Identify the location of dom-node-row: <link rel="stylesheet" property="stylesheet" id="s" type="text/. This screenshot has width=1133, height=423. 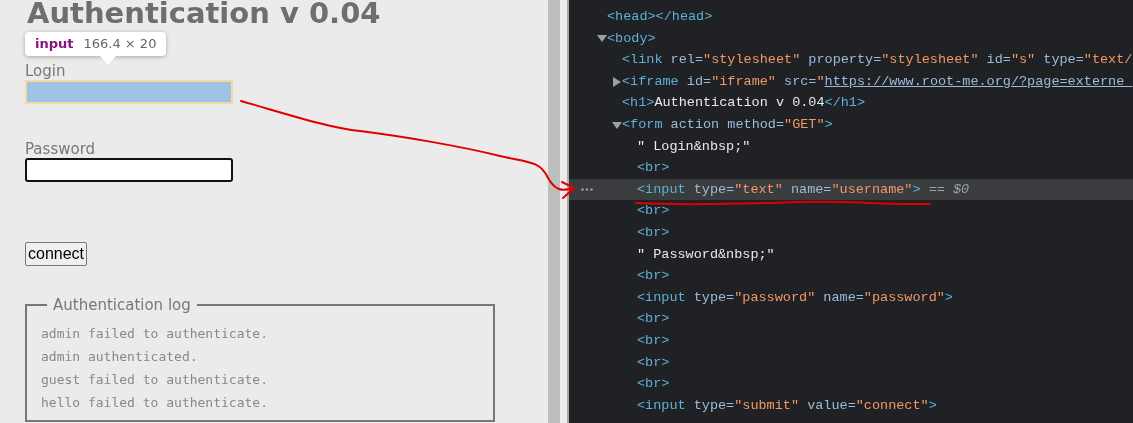
(851, 60).